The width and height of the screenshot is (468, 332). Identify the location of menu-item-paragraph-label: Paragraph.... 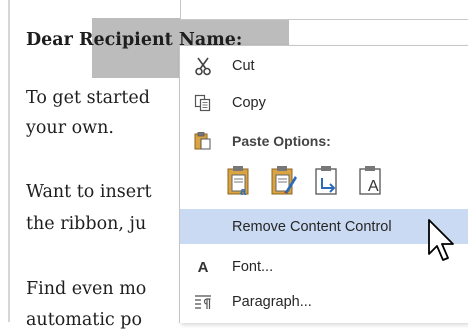
(272, 302).